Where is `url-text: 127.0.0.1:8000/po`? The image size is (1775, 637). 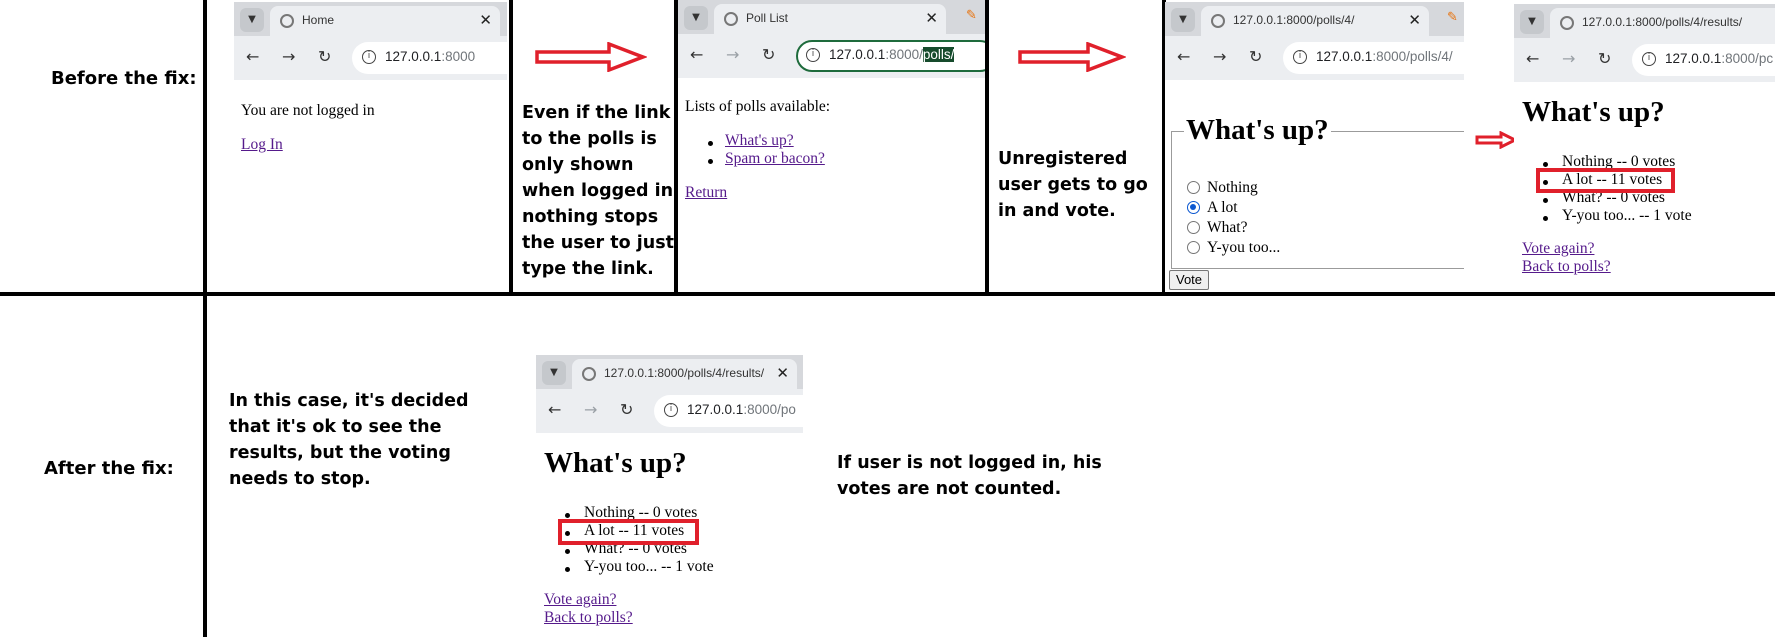 url-text: 127.0.0.1:8000/po is located at coordinates (741, 409).